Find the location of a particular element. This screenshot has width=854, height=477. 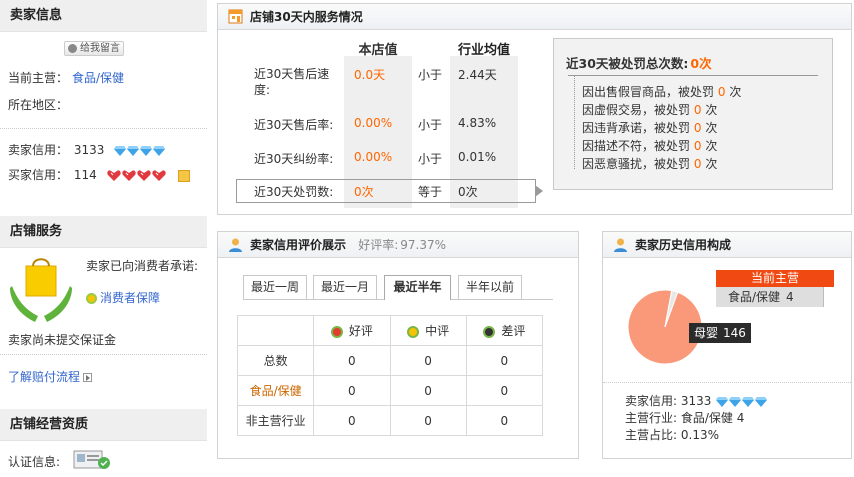

service-row-value: 0.0天 is located at coordinates (370, 75).